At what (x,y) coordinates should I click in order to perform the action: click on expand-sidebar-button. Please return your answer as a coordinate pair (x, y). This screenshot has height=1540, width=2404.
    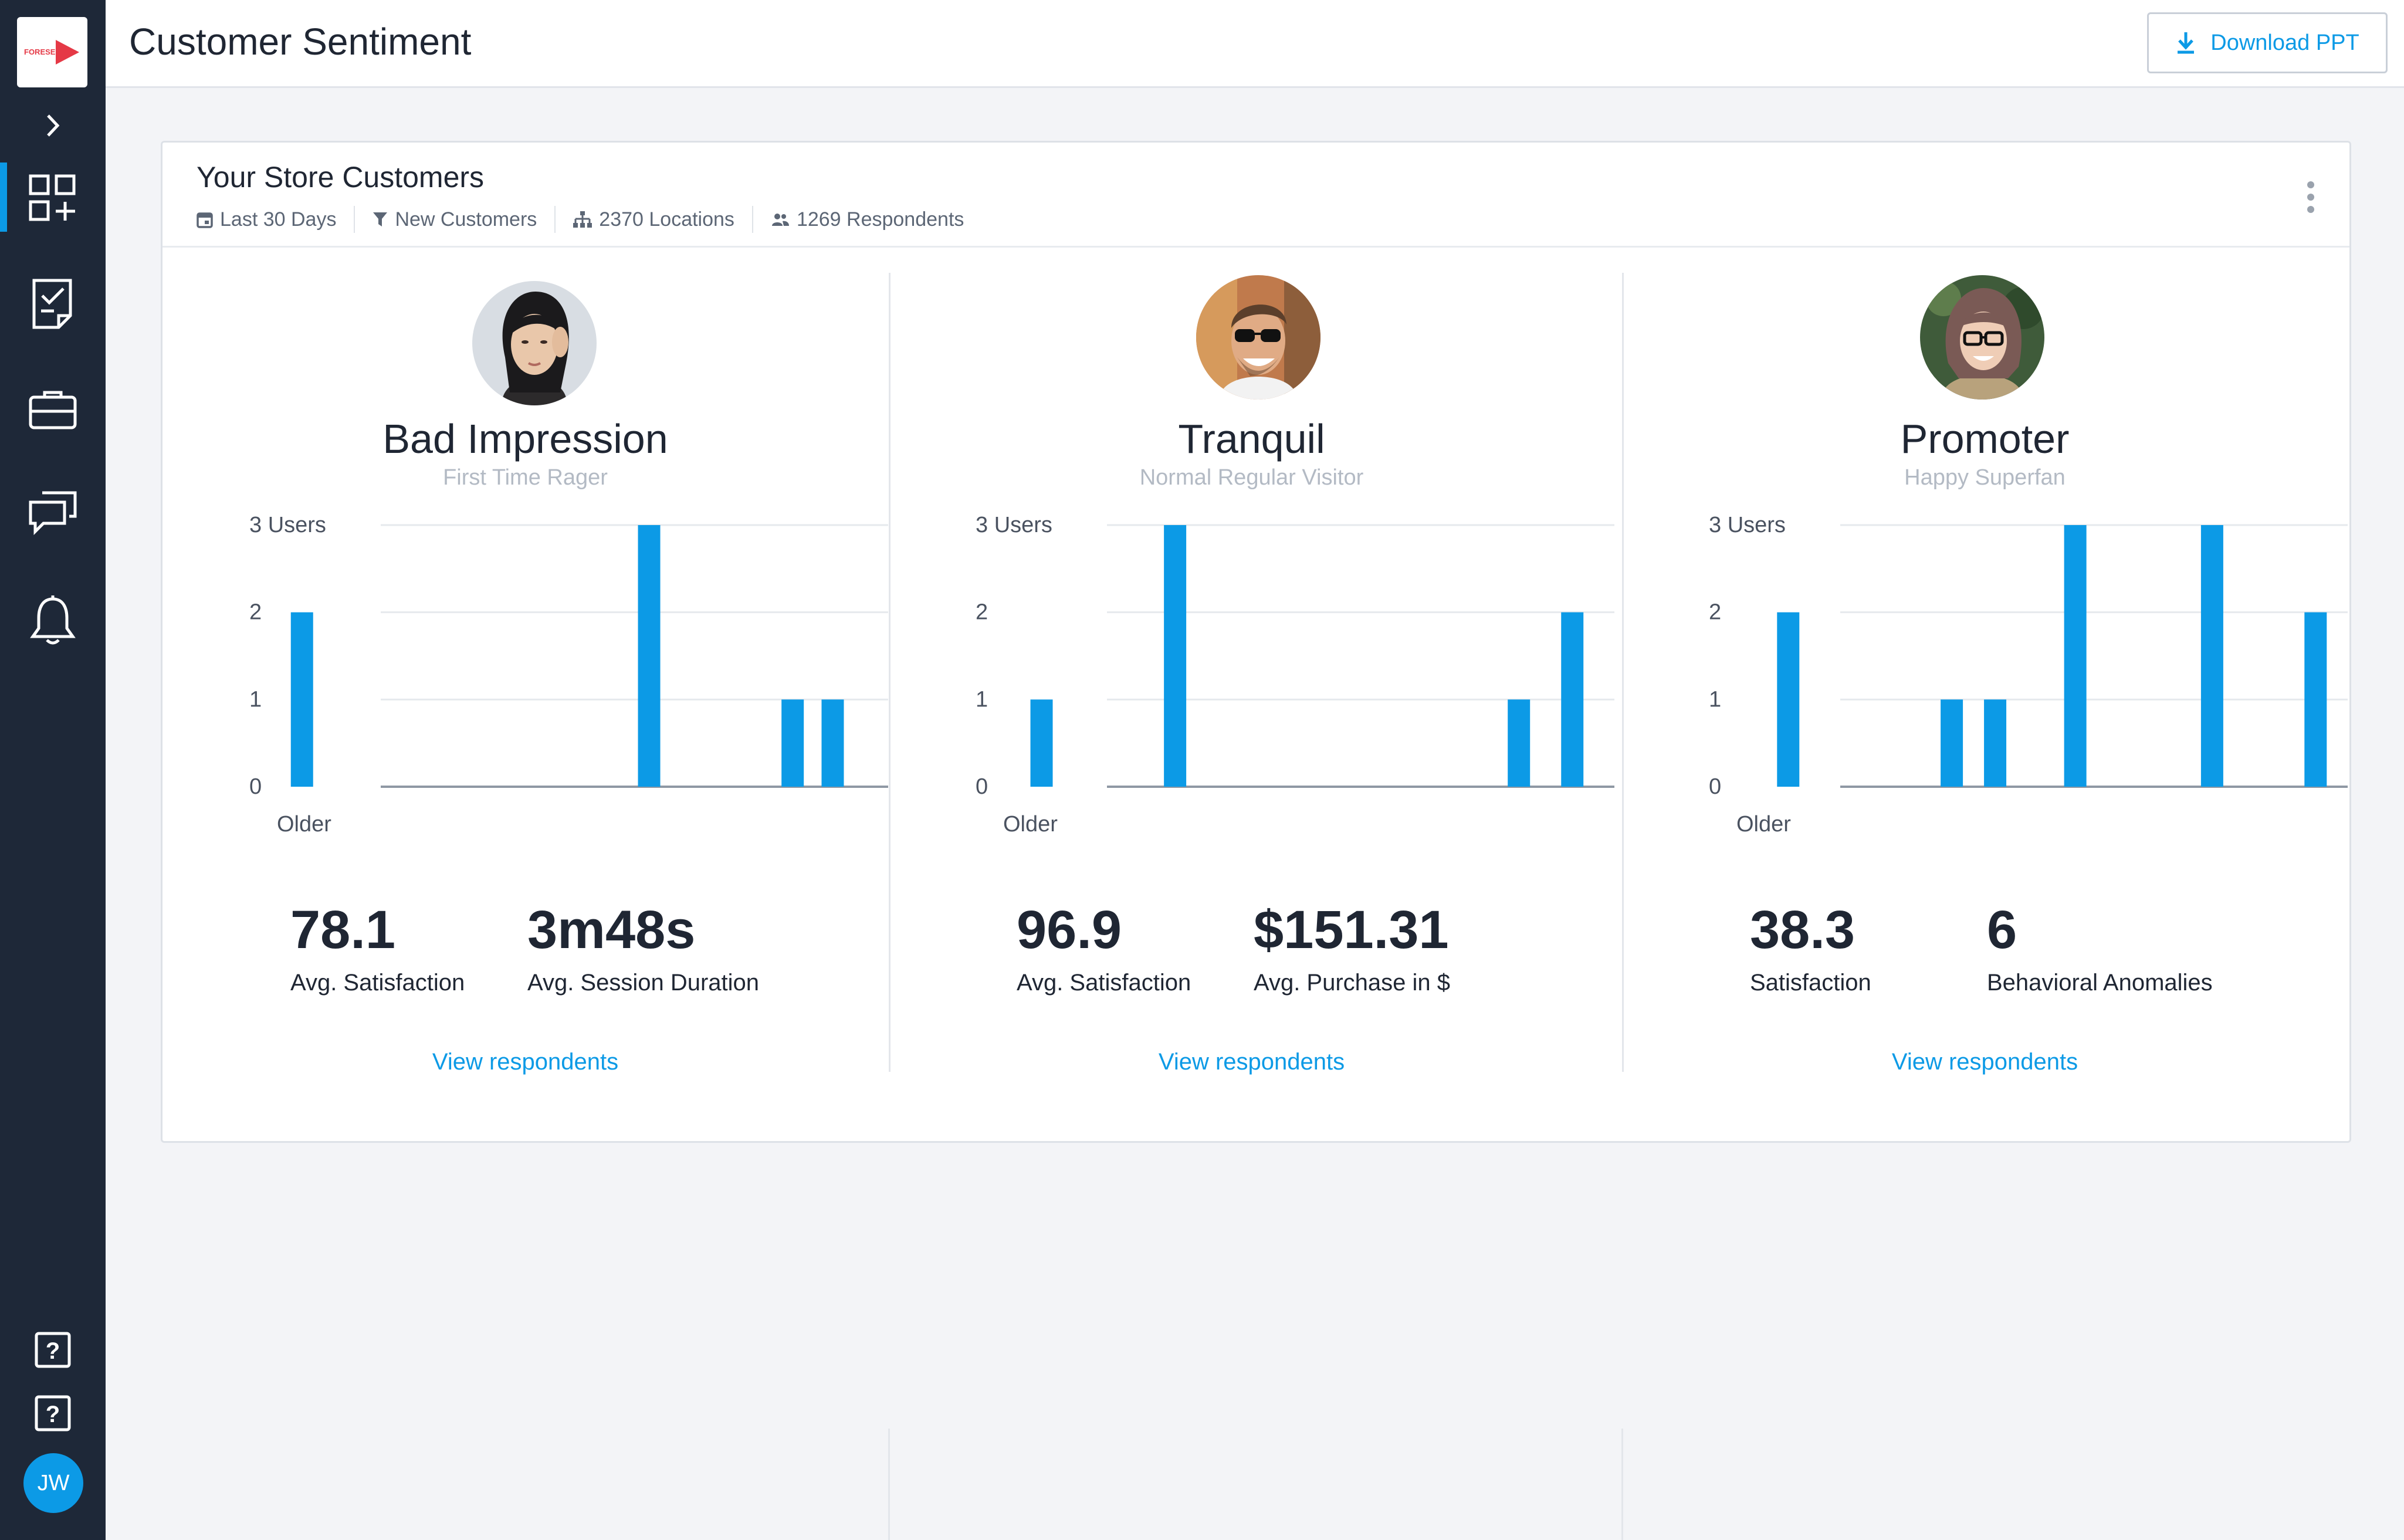
    Looking at the image, I should click on (53, 126).